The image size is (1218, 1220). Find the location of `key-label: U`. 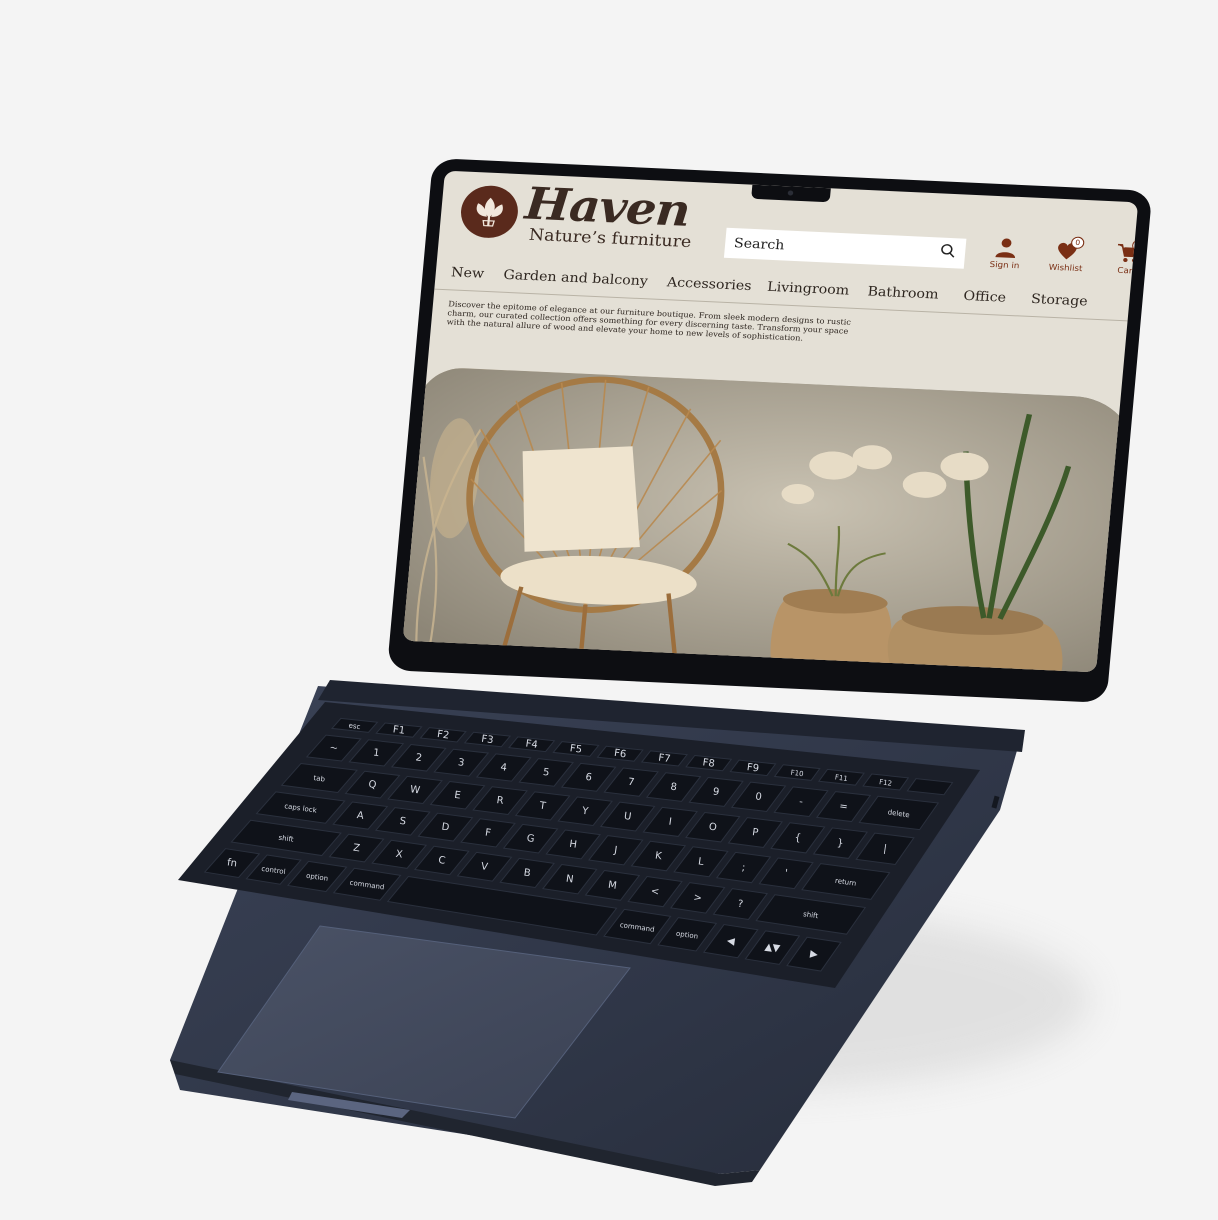

key-label: U is located at coordinates (627, 817).